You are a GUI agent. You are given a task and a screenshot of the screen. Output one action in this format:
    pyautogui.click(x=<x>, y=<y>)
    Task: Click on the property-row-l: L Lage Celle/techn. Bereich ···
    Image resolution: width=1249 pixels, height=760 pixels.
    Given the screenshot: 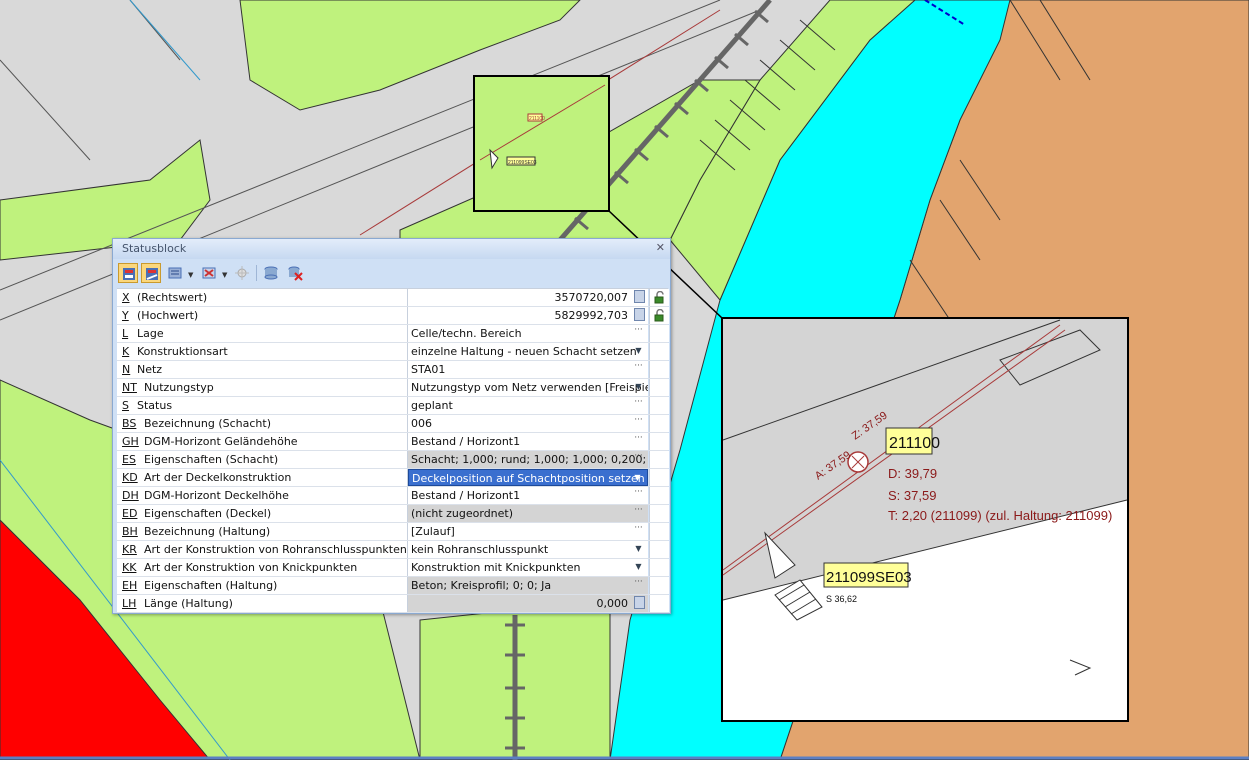 What is the action you would take?
    pyautogui.click(x=393, y=334)
    